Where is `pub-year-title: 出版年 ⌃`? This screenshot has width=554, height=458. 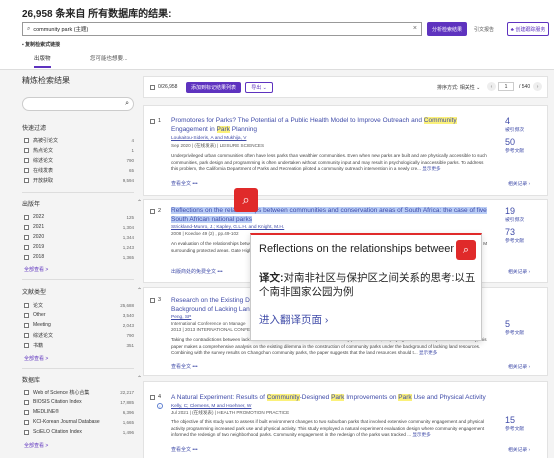 pub-year-title: 出版年 ⌃ is located at coordinates (82, 203).